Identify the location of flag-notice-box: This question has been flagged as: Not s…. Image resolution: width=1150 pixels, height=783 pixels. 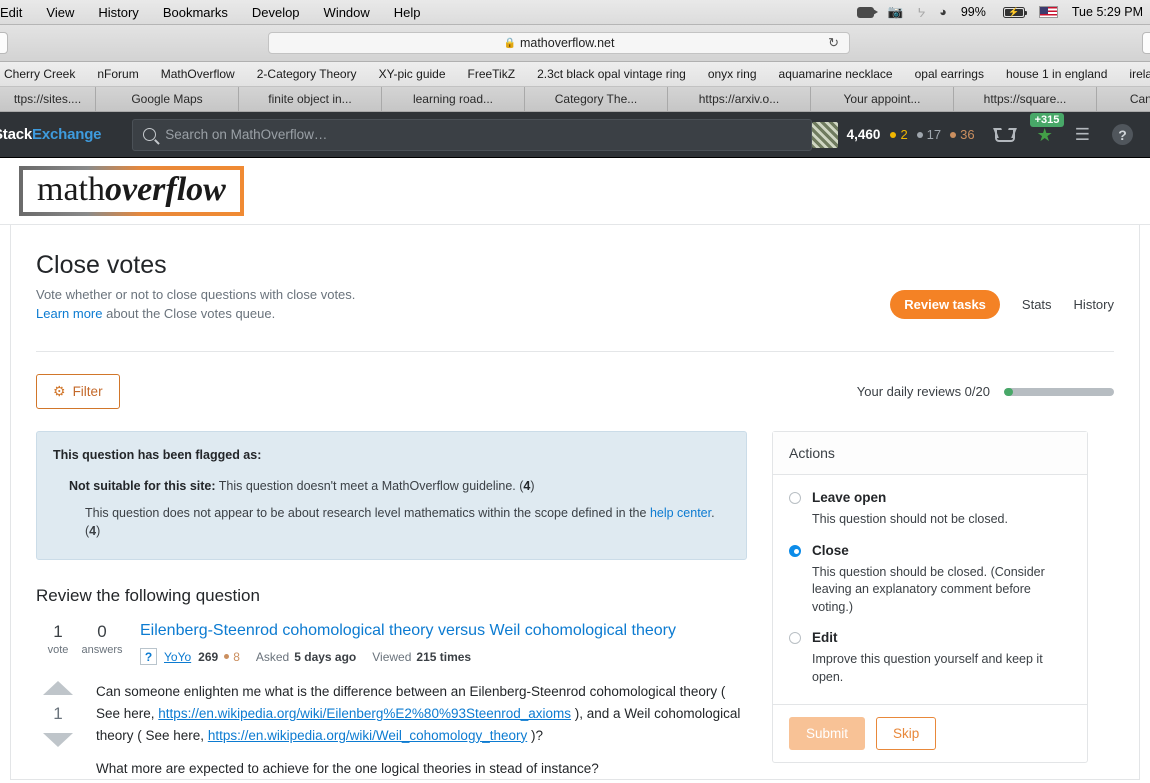
(391, 495).